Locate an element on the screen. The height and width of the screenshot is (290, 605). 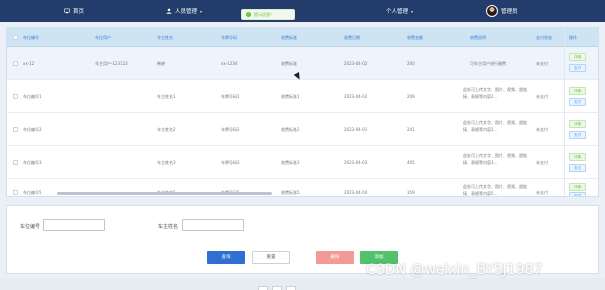
cell-date: 2023-04-03 is located at coordinates (356, 162).